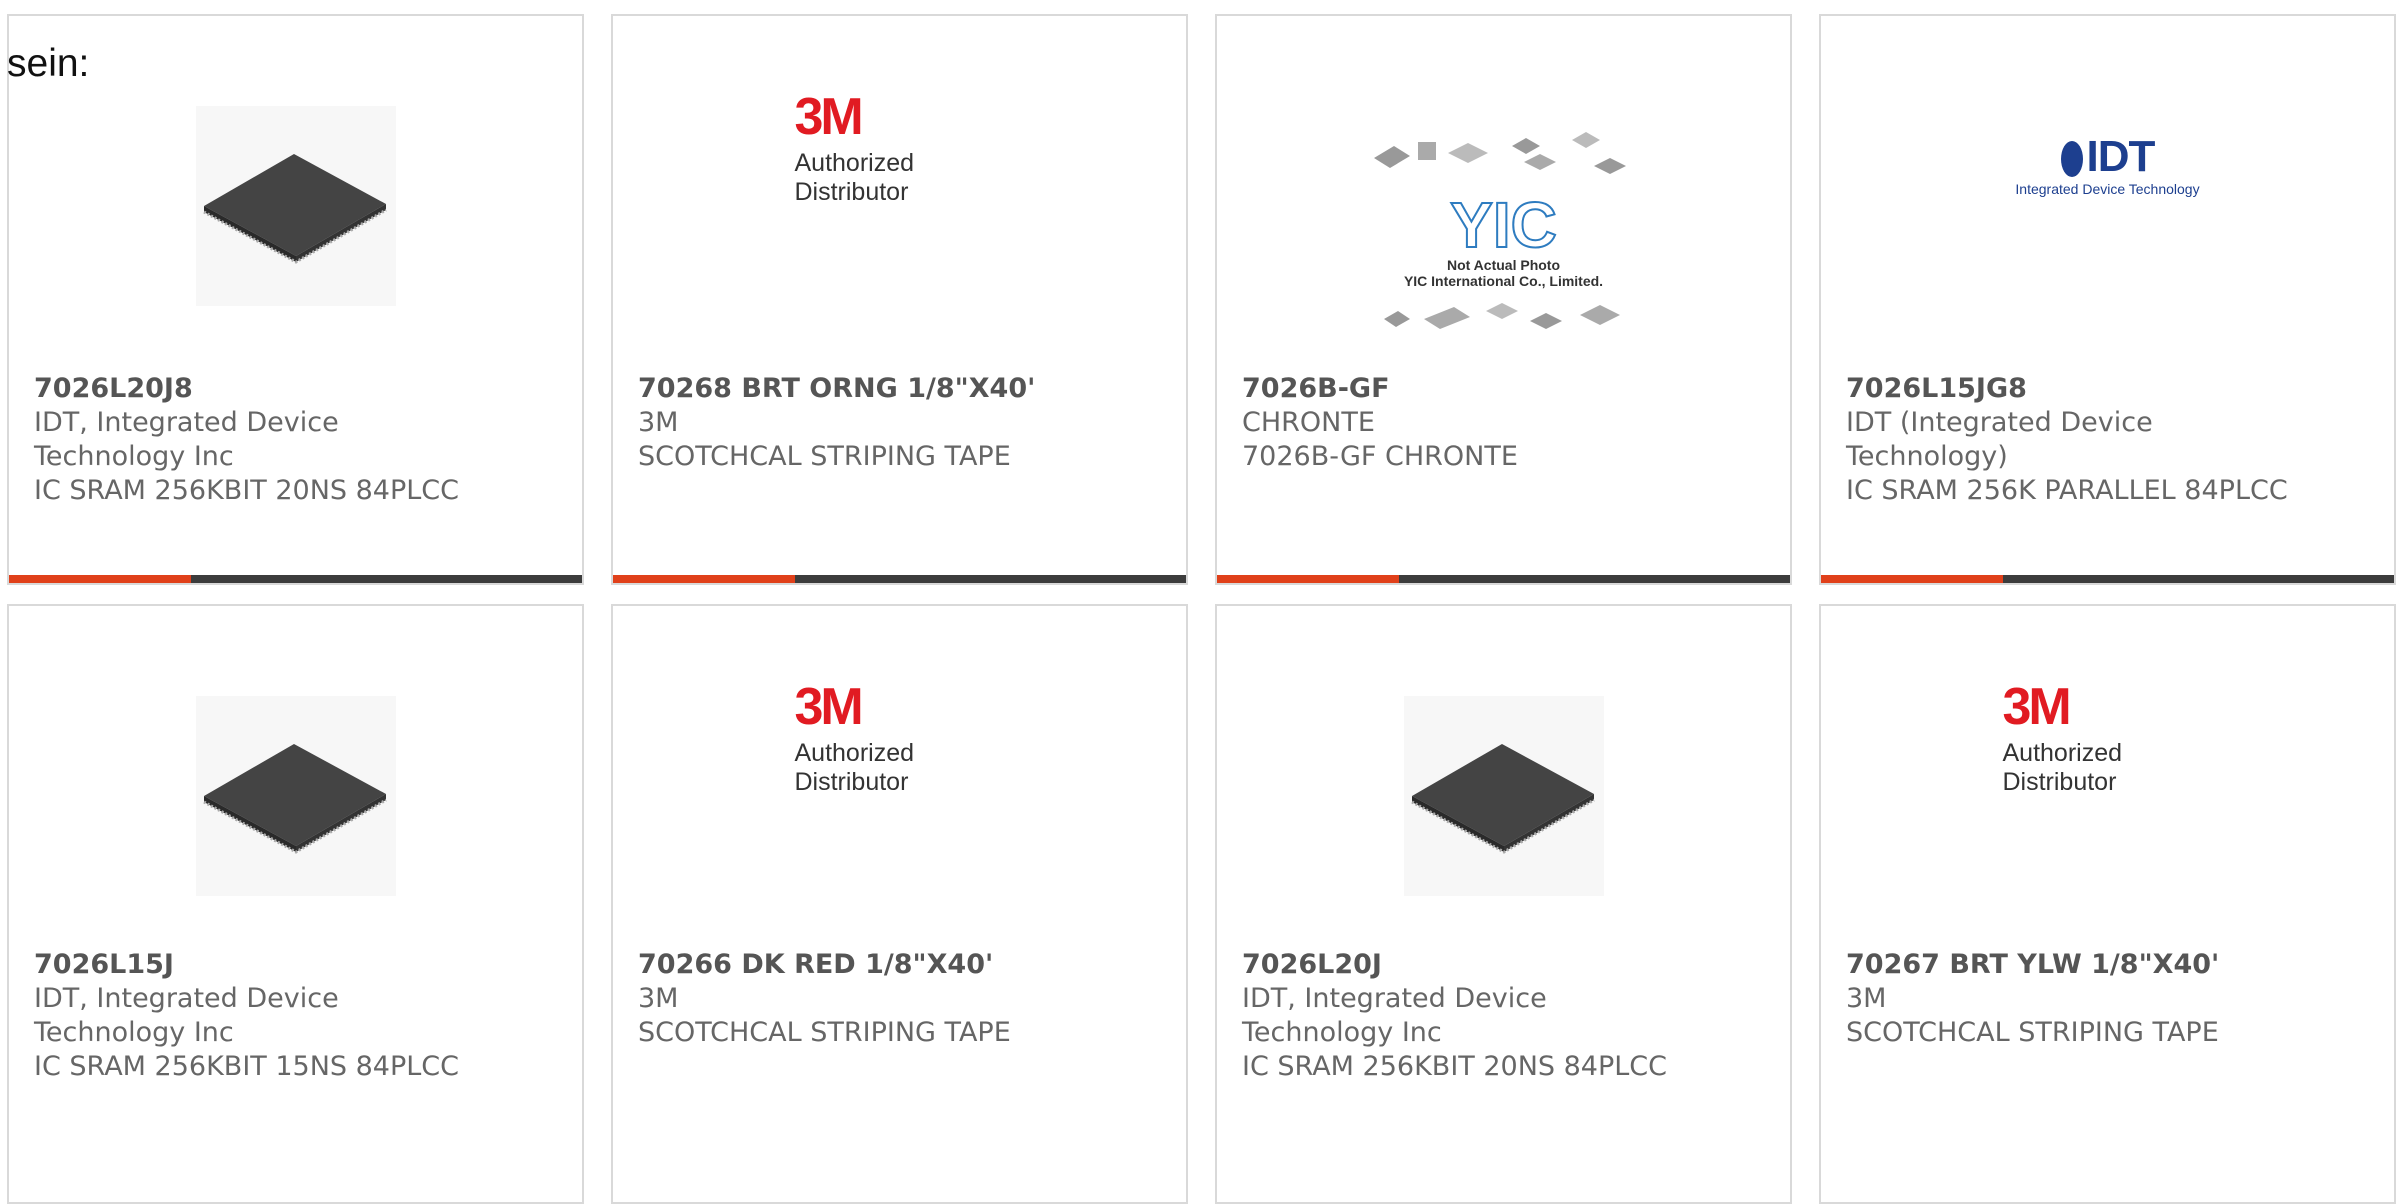  Describe the element at coordinates (2067, 490) in the screenshot. I see `description: IC SRAM 256K PARALLEL 84PLCC` at that location.